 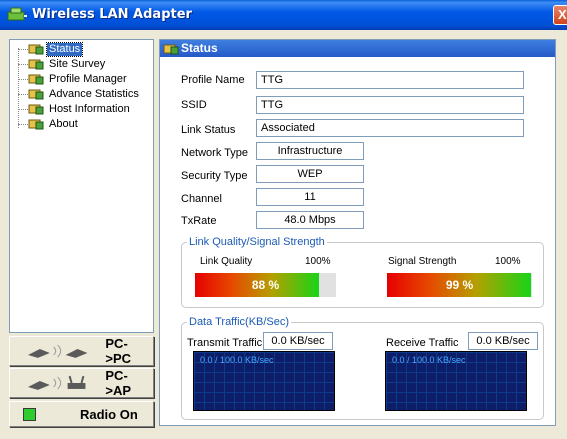 What do you see at coordinates (226, 261) in the screenshot?
I see `link-quality-label: Link Quality` at bounding box center [226, 261].